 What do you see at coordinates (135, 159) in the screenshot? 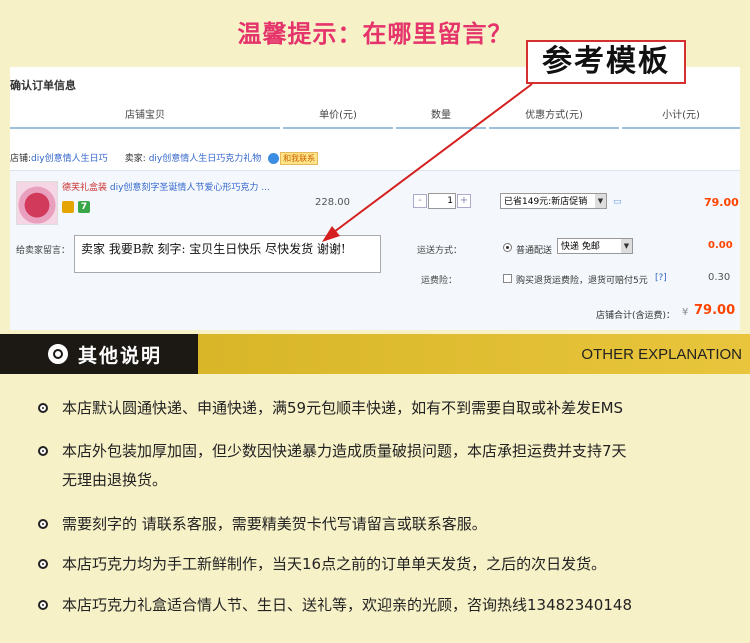
I see `seller-label: 卖家:` at bounding box center [135, 159].